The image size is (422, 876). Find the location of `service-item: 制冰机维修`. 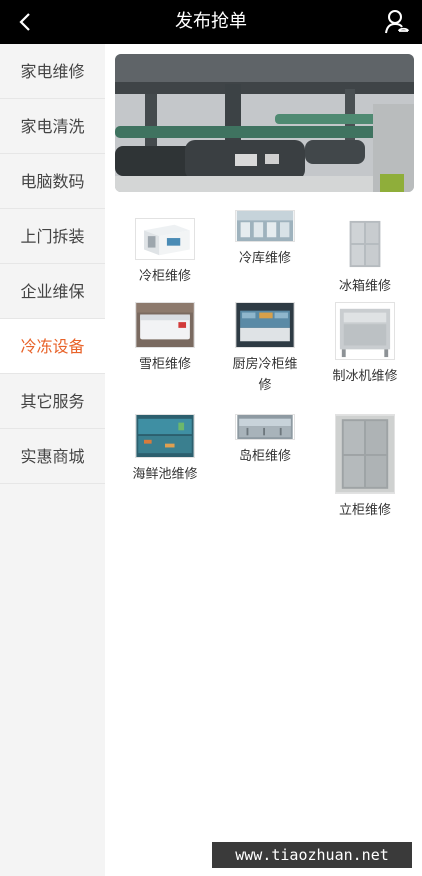

service-item: 制冰机维修 is located at coordinates (365, 344).